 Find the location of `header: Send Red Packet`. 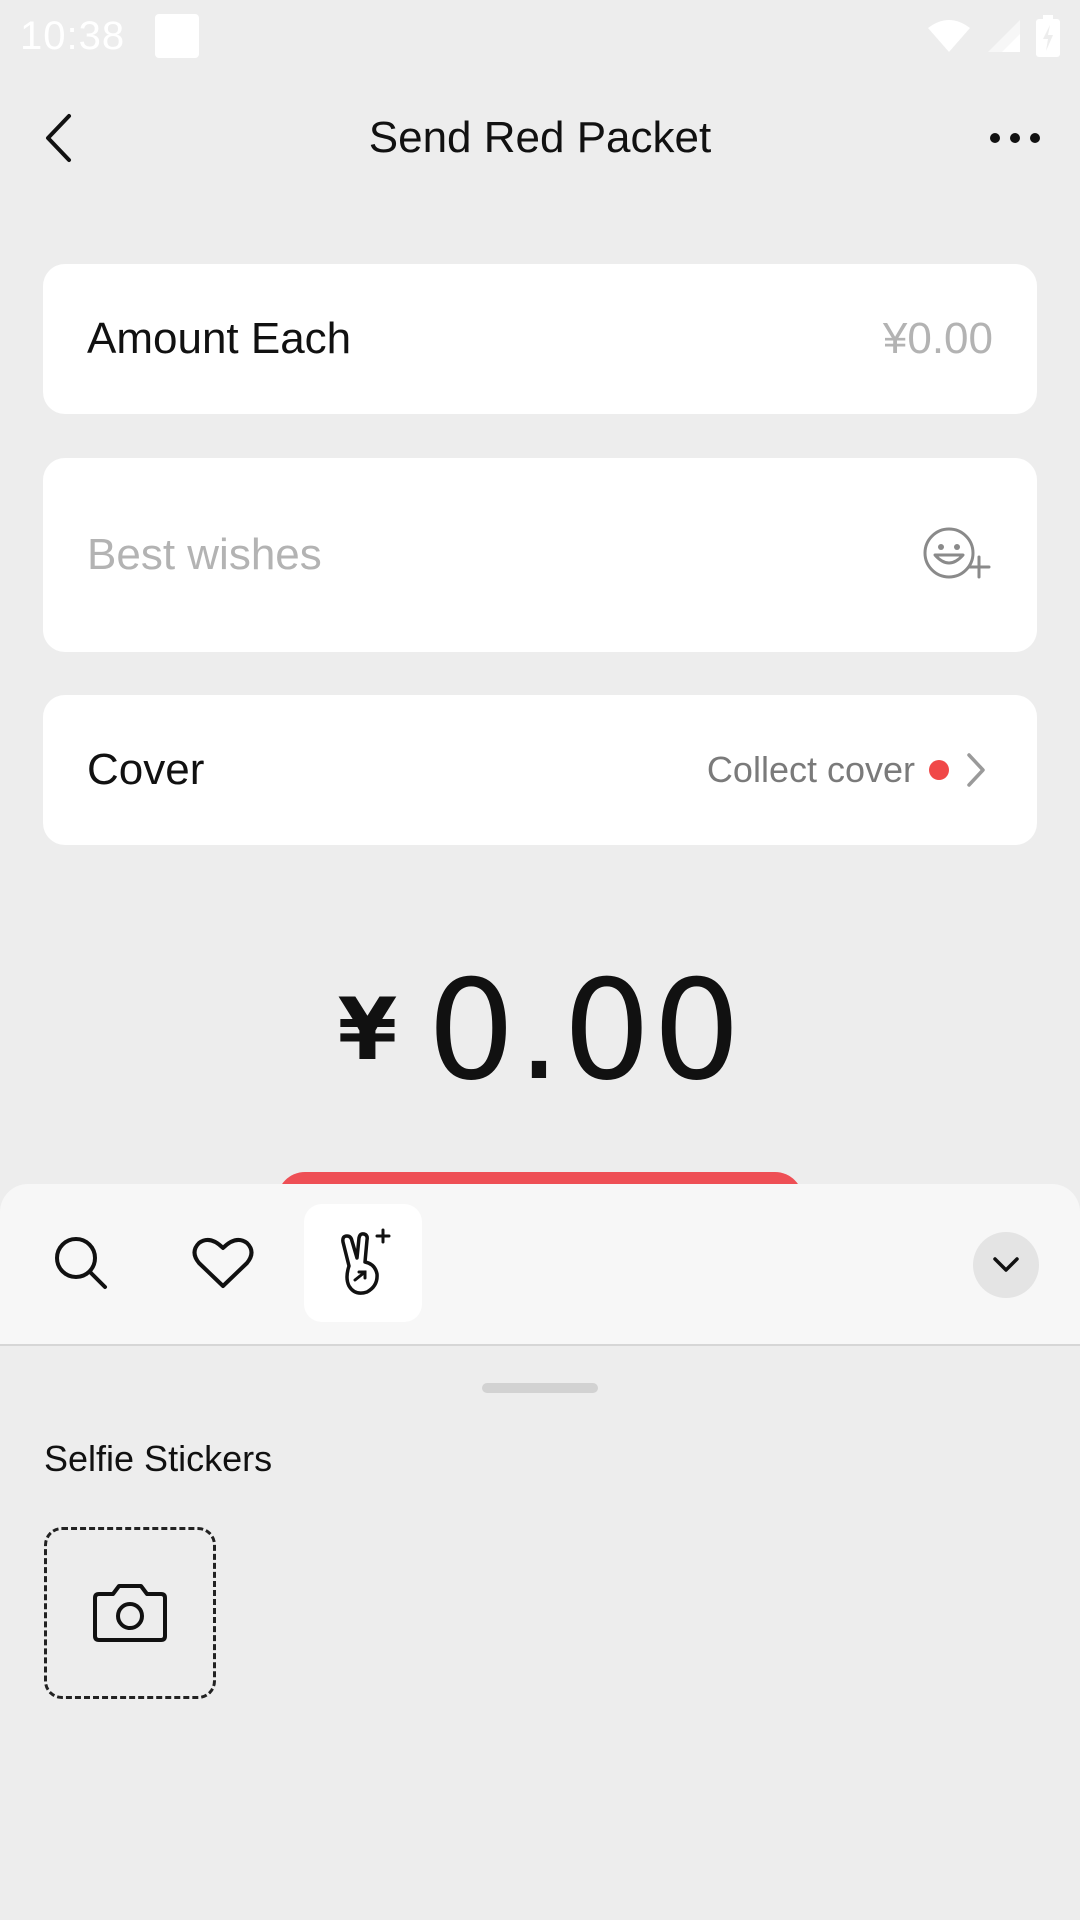

header: Send Red Packet is located at coordinates (540, 138).